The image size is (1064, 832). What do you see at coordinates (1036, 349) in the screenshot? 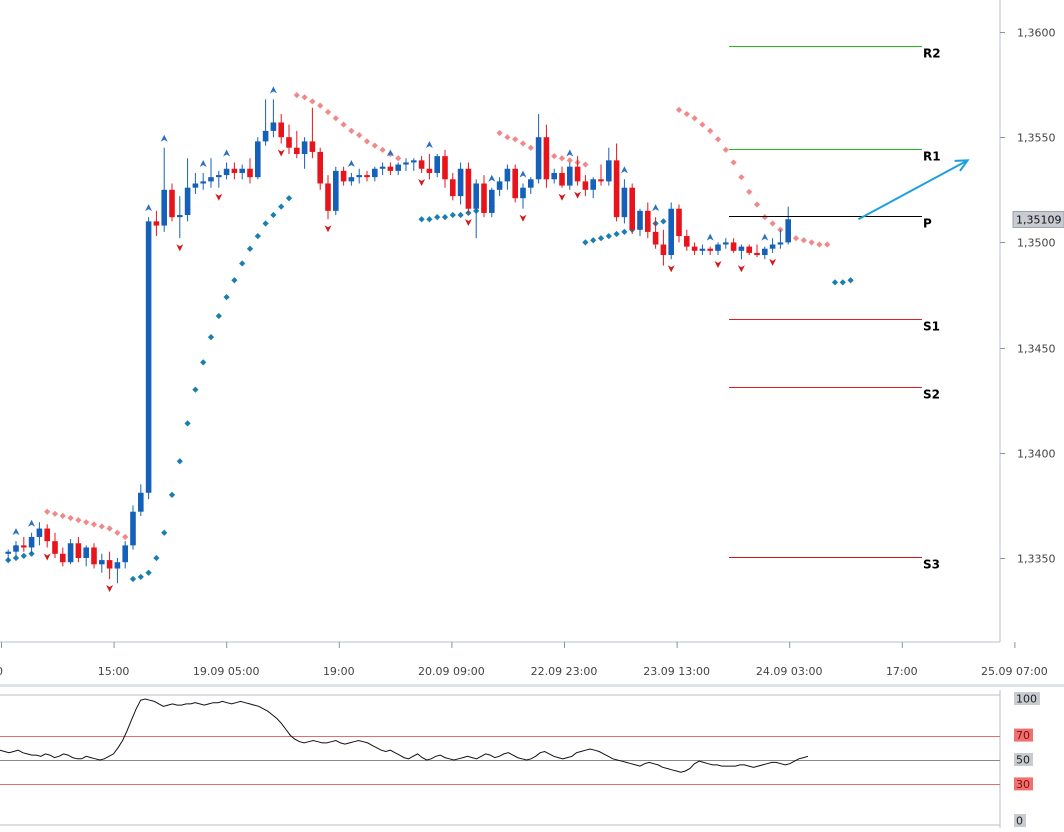
I see `y-tick-label: 1,3450` at bounding box center [1036, 349].